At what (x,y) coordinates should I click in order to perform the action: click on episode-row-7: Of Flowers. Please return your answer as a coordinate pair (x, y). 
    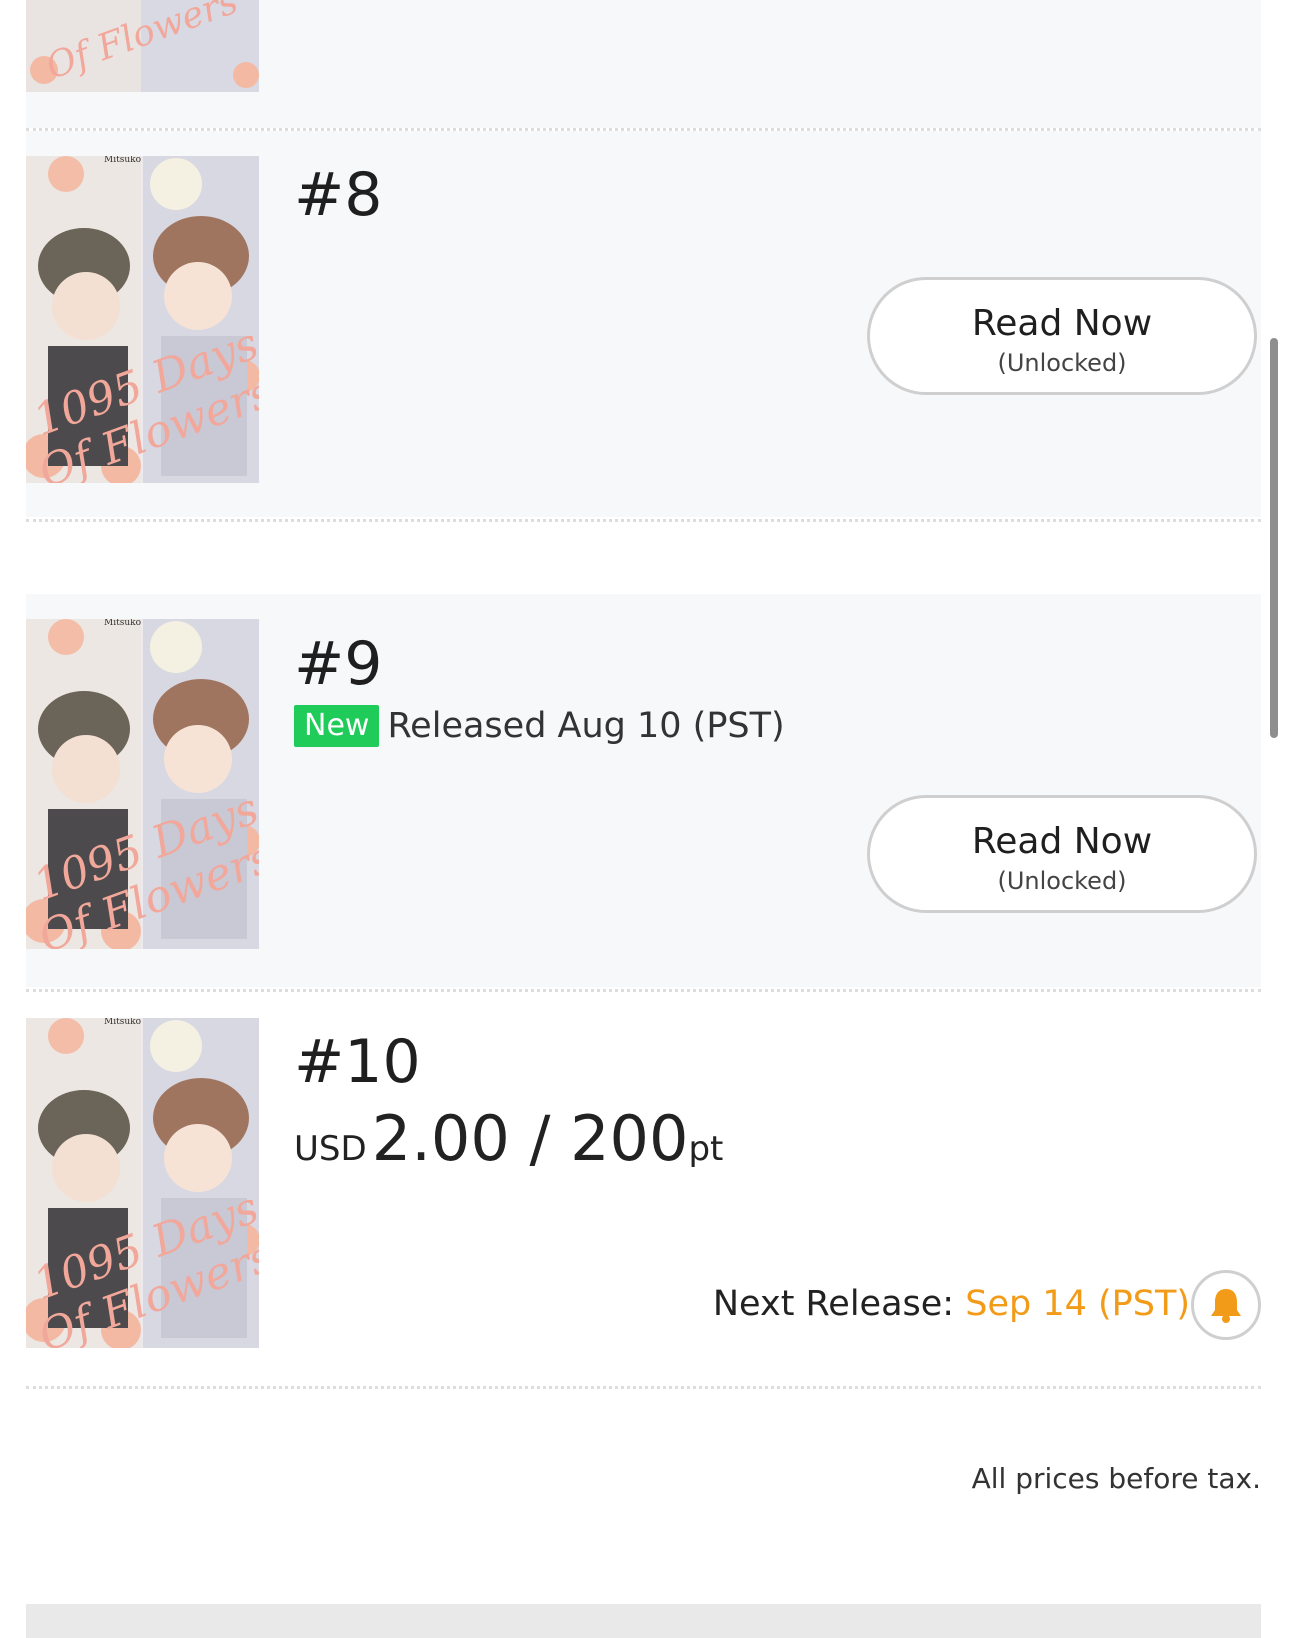
    Looking at the image, I should click on (643, 64).